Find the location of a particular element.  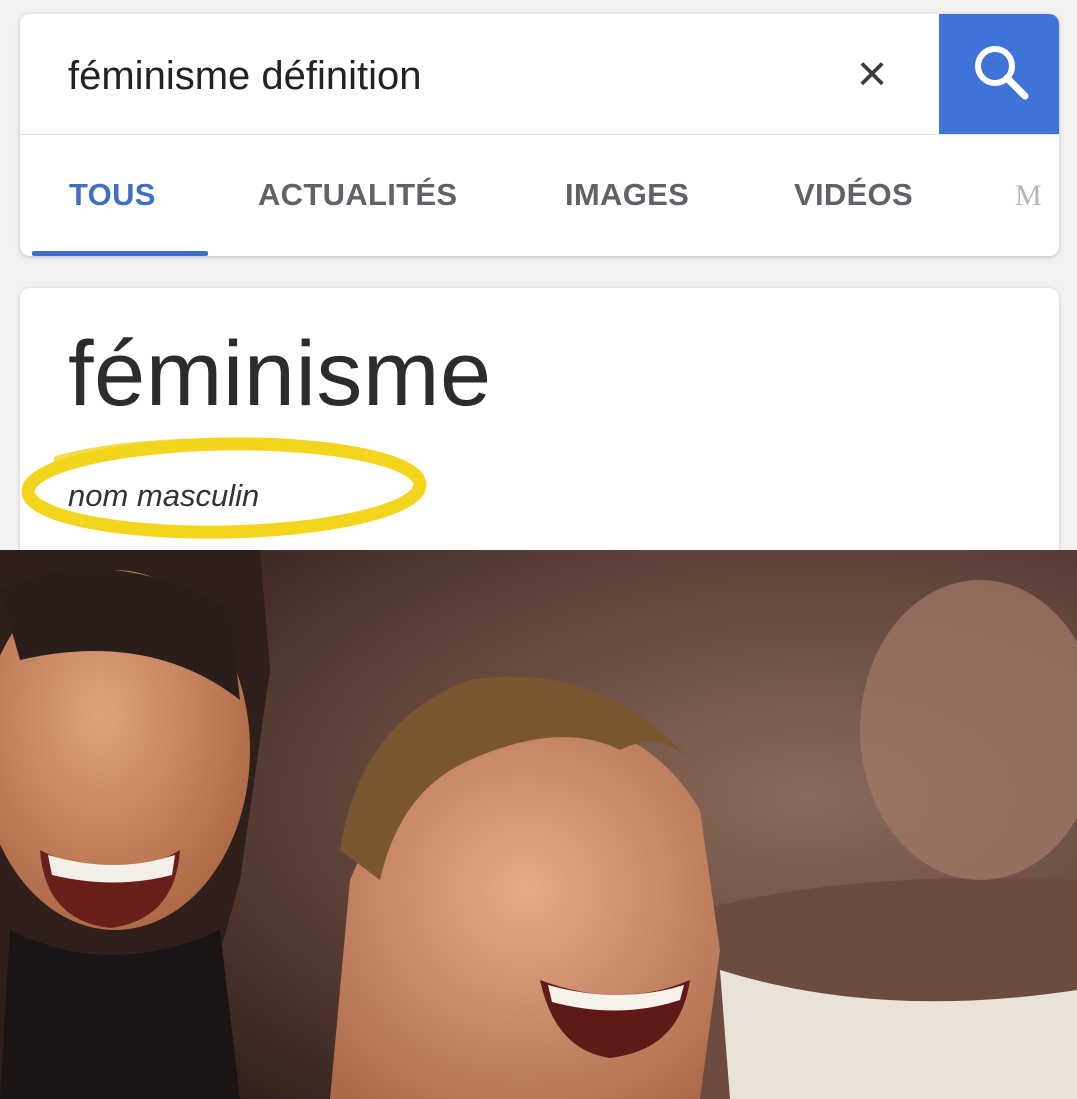

search-icon is located at coordinates (1002, 73).